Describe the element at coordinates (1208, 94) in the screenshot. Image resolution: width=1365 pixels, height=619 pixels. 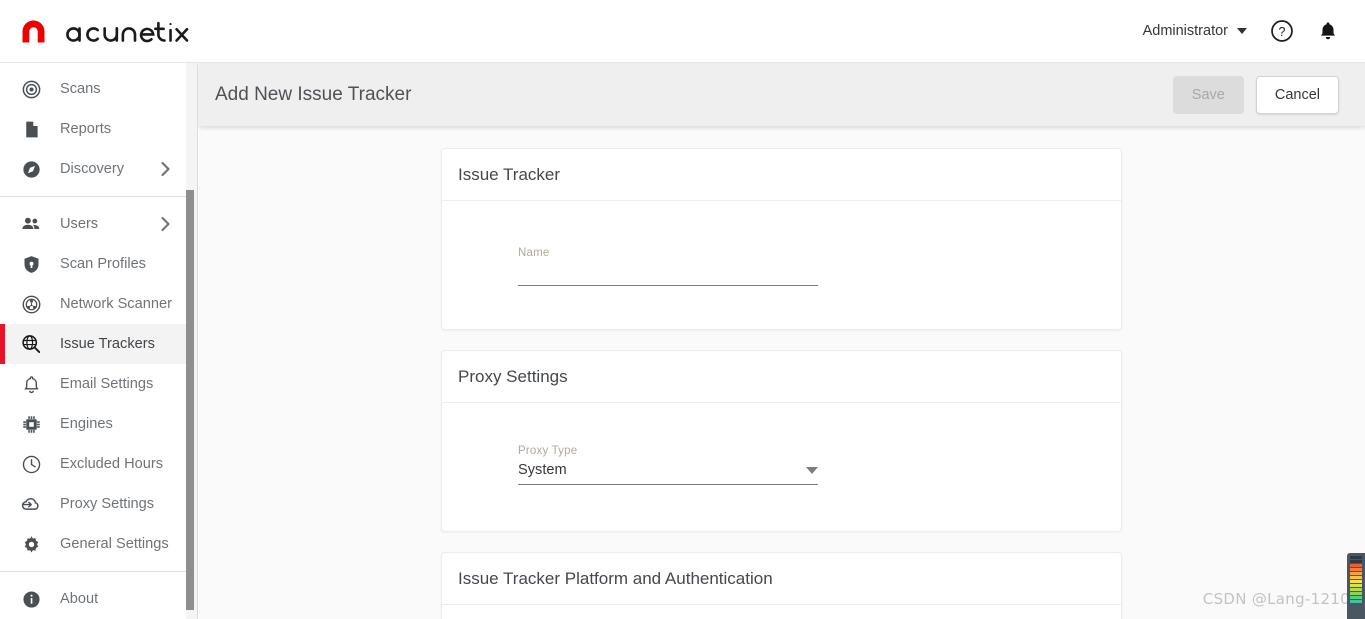
I see `save-button: Save` at that location.